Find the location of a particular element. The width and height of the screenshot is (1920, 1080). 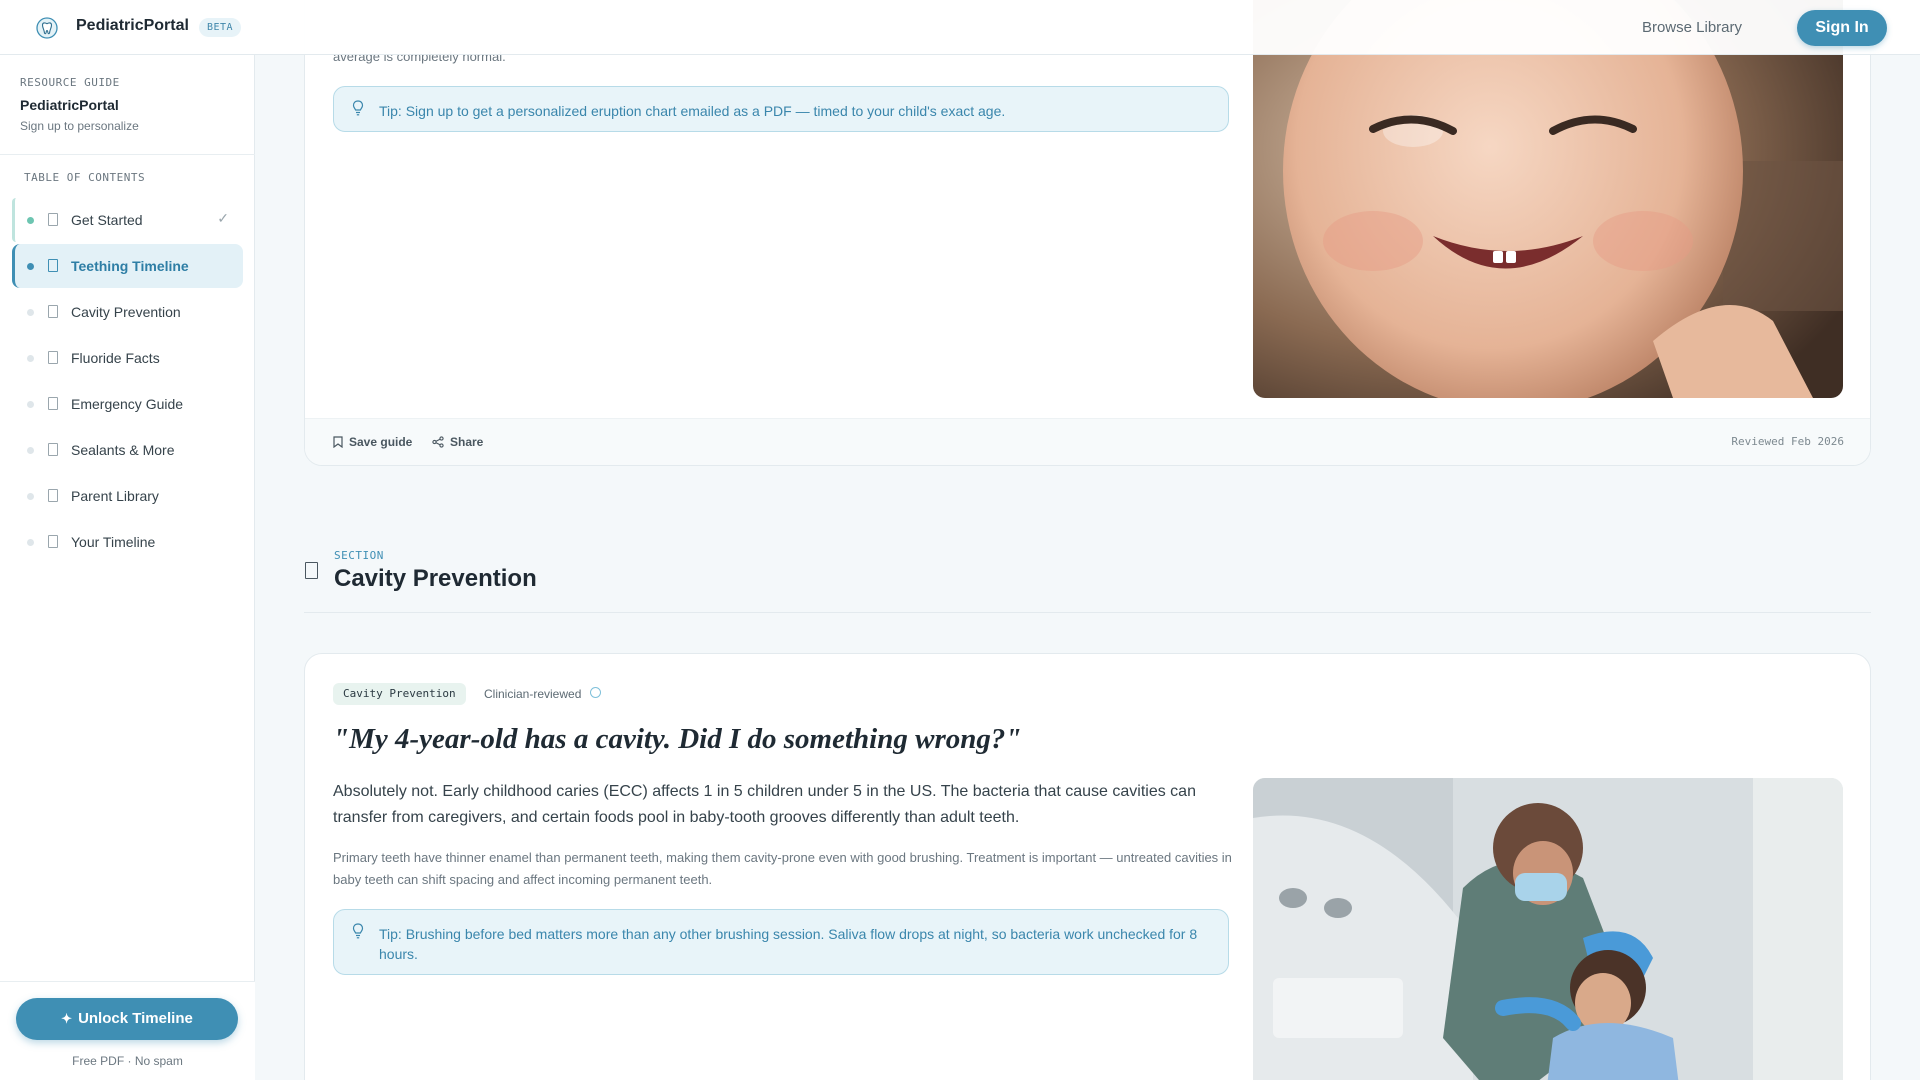

toc-item-label: Get Started is located at coordinates (107, 220).